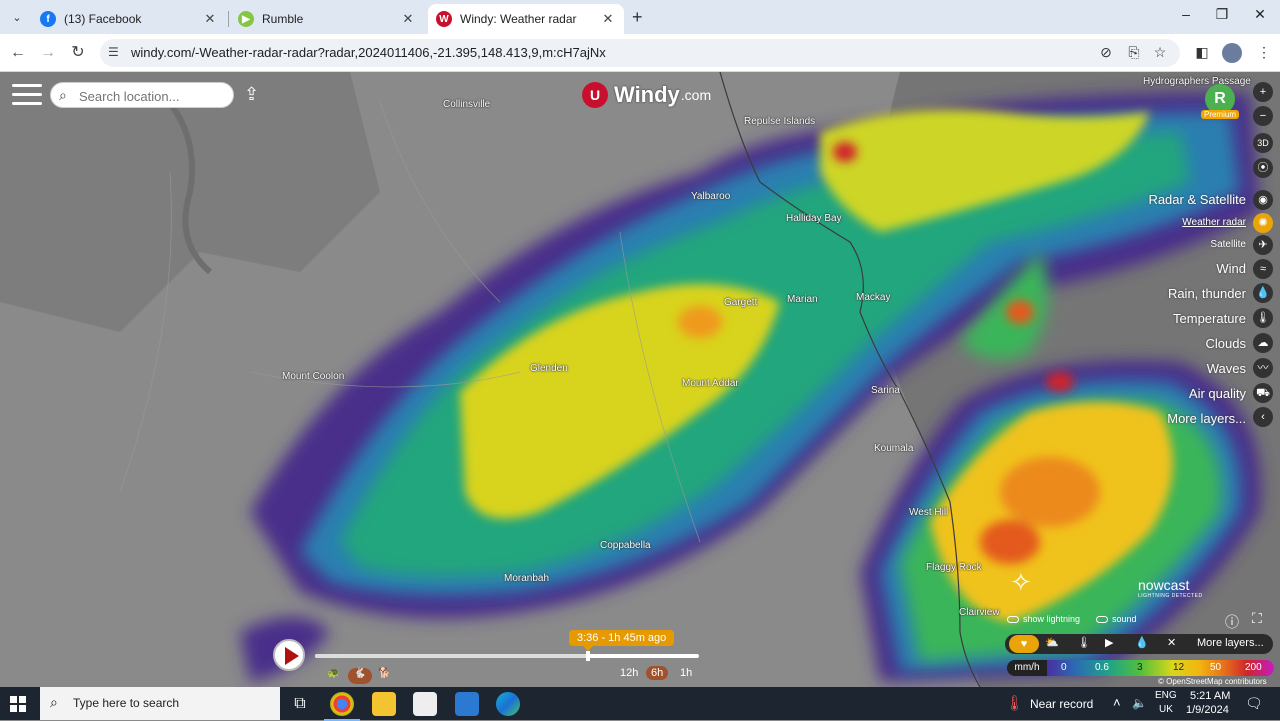  What do you see at coordinates (1263, 143) in the screenshot?
I see `3d-button: 3D` at bounding box center [1263, 143].